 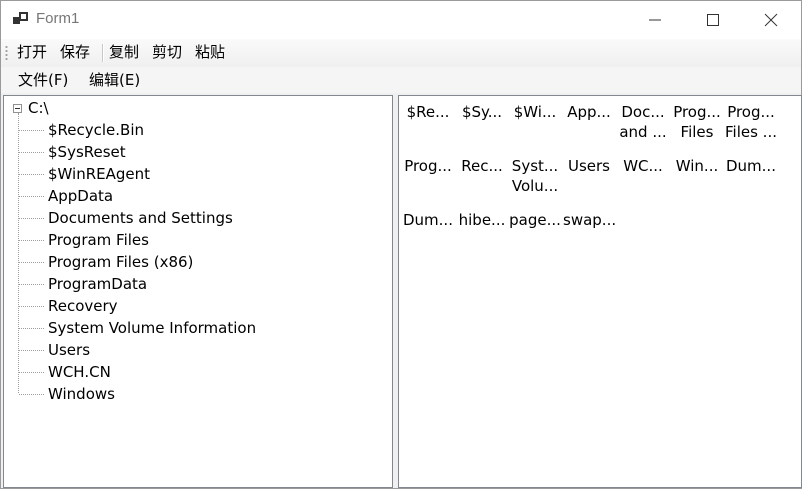 I want to click on cut-button: 剪切, so click(x=167, y=52).